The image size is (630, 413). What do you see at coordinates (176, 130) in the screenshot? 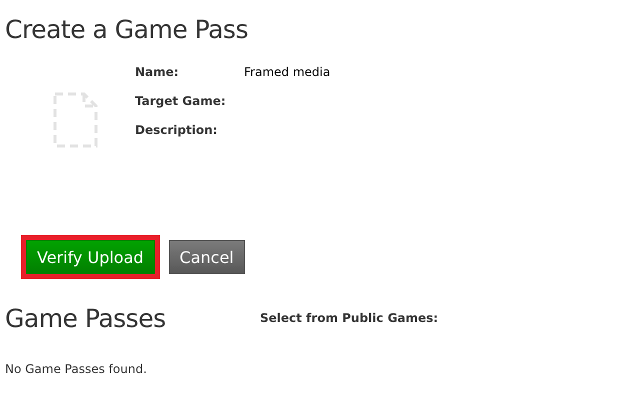
I see `field-label: Description:` at bounding box center [176, 130].